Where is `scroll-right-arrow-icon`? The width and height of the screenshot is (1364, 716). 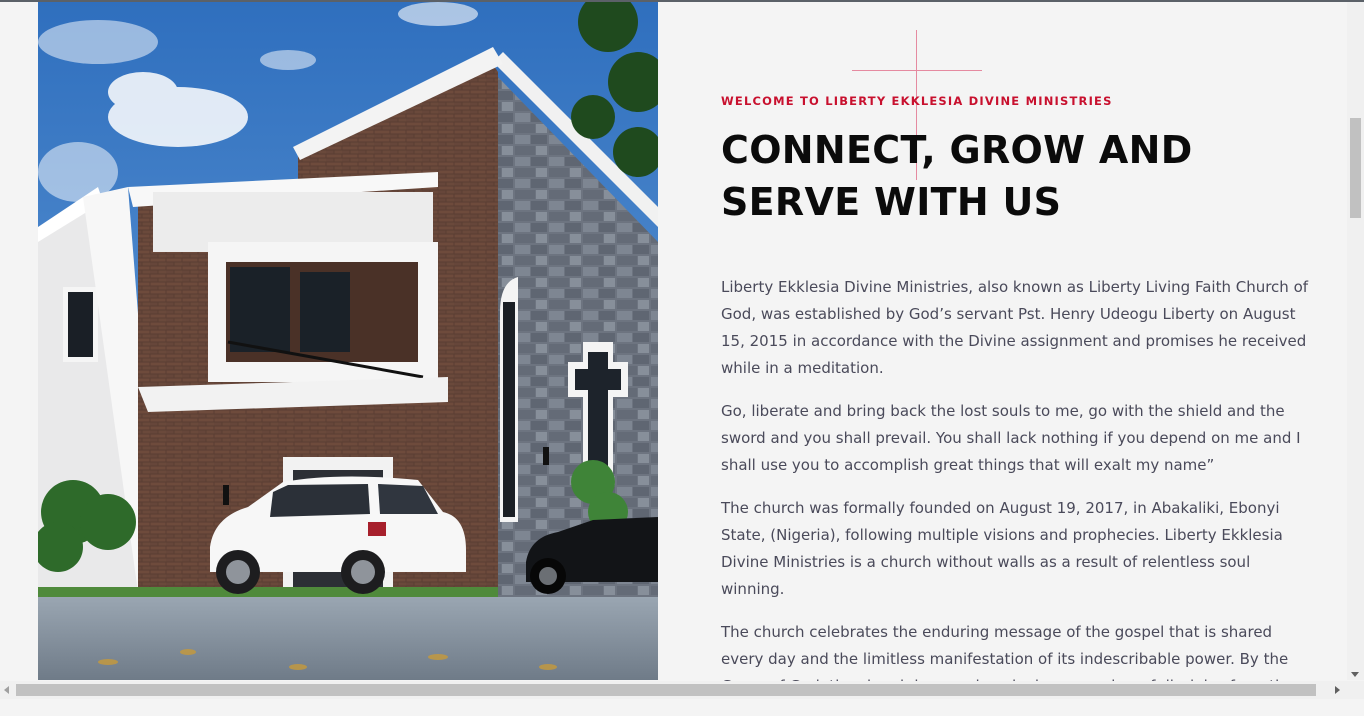 scroll-right-arrow-icon is located at coordinates (1337, 690).